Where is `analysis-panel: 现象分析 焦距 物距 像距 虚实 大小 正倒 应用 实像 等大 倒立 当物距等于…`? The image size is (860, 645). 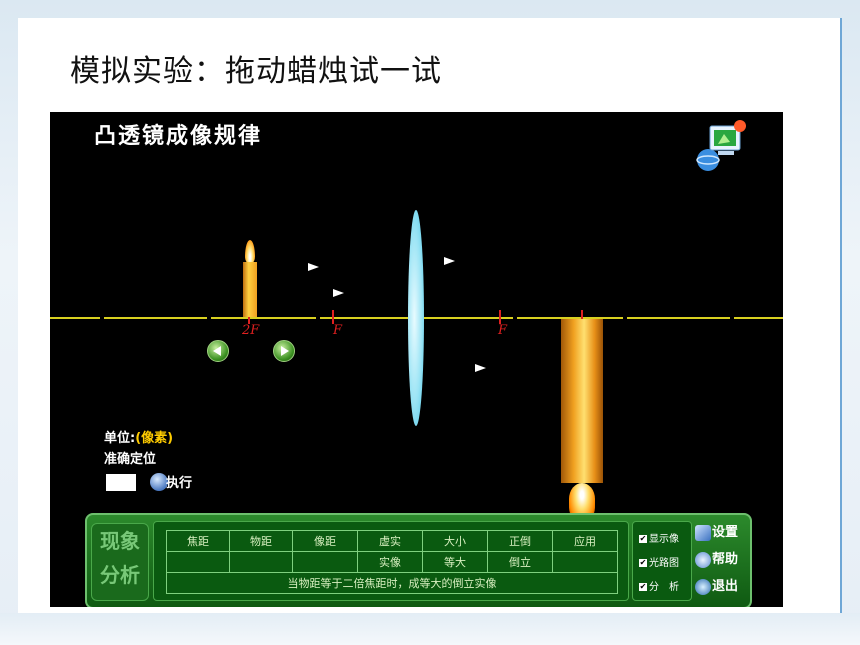 analysis-panel: 现象分析 焦距 物距 像距 虚实 大小 正倒 应用 实像 等大 倒立 当物距等于… is located at coordinates (418, 560).